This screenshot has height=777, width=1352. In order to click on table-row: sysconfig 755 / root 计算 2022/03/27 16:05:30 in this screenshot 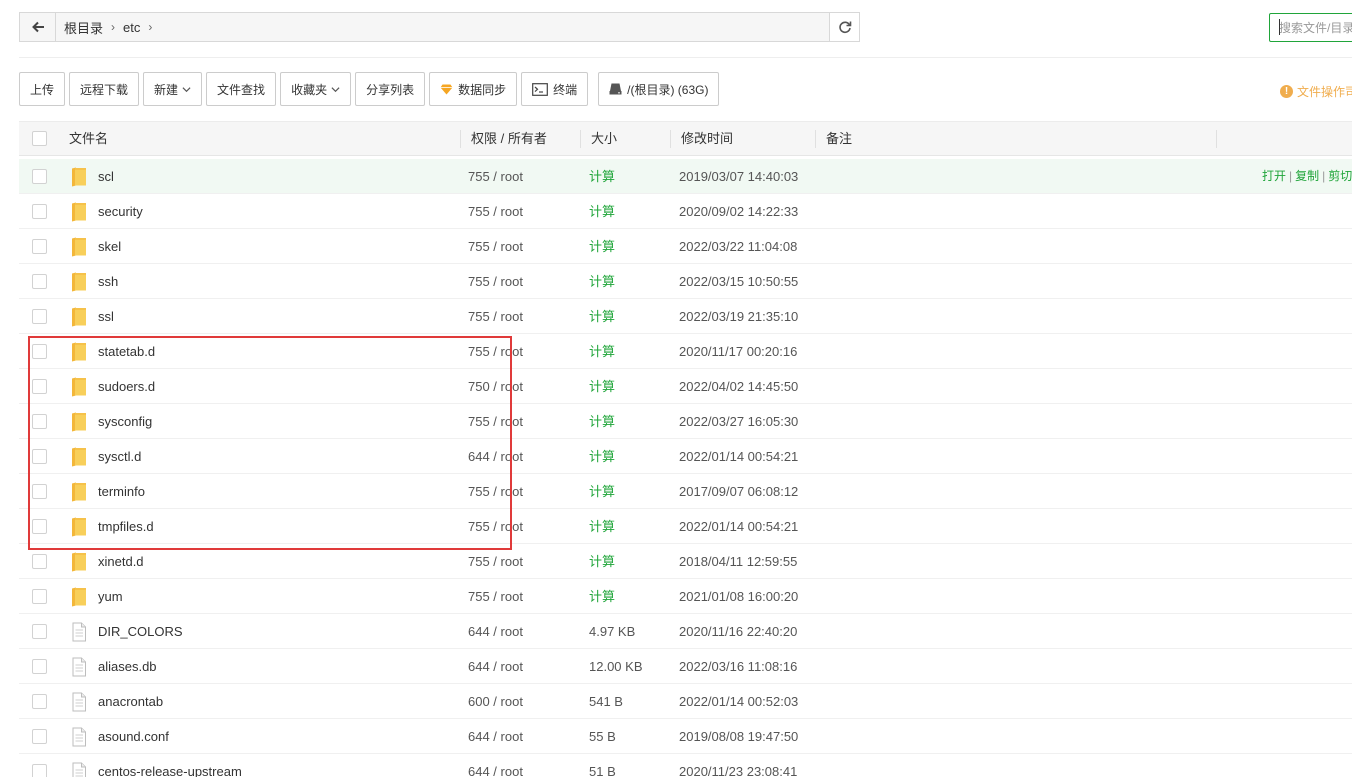, I will do `click(685, 421)`.